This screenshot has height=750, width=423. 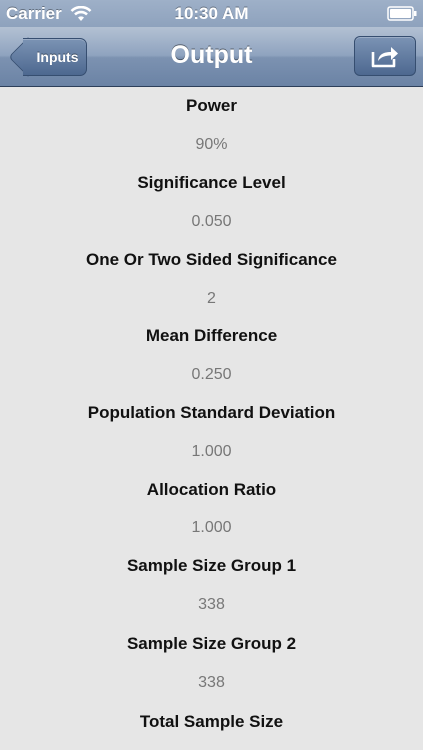 I want to click on result-value: 0.050, so click(x=211, y=221).